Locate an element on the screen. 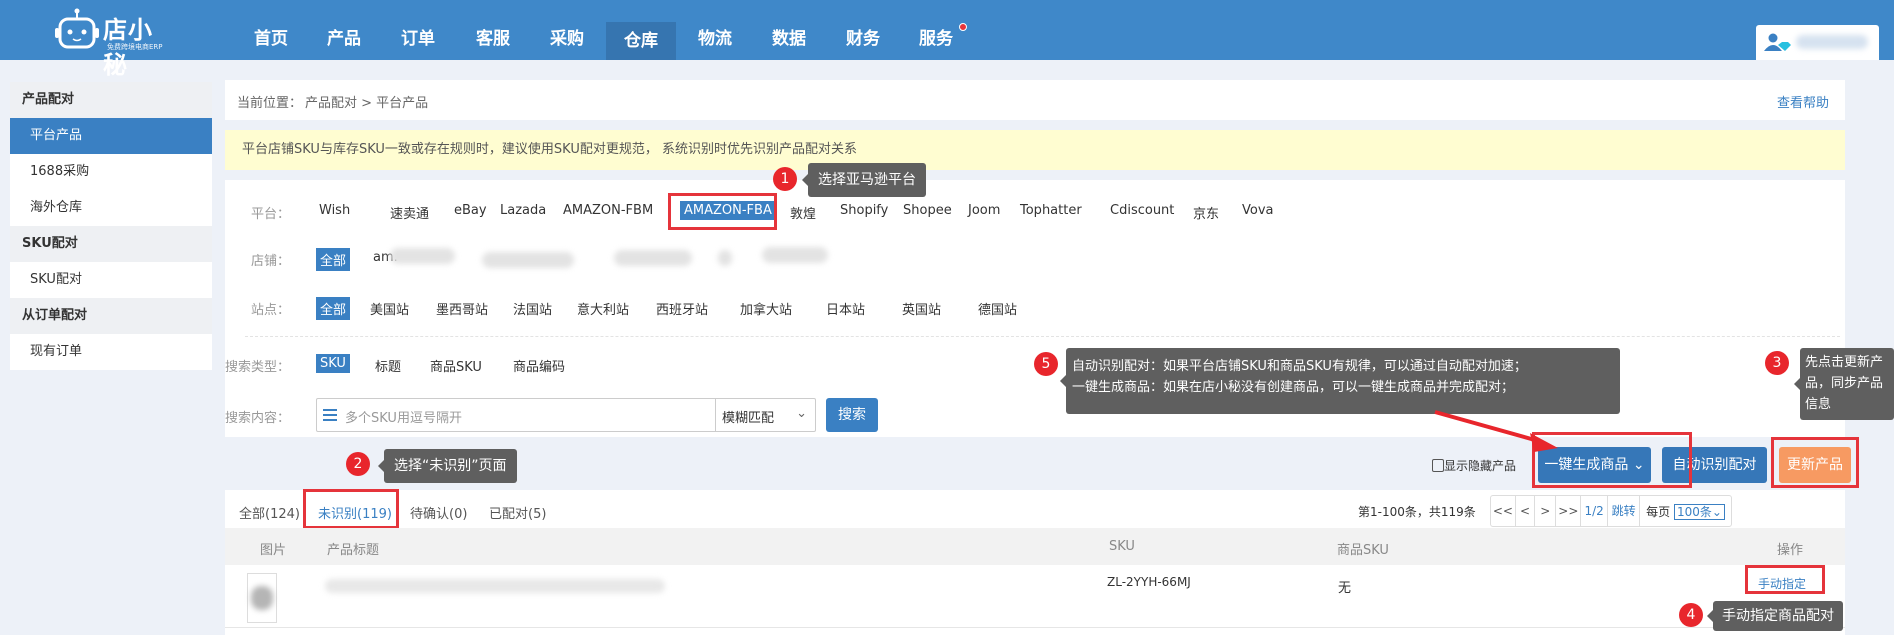  sidebar-item-existing-orders: 现有订单 is located at coordinates (111, 352).